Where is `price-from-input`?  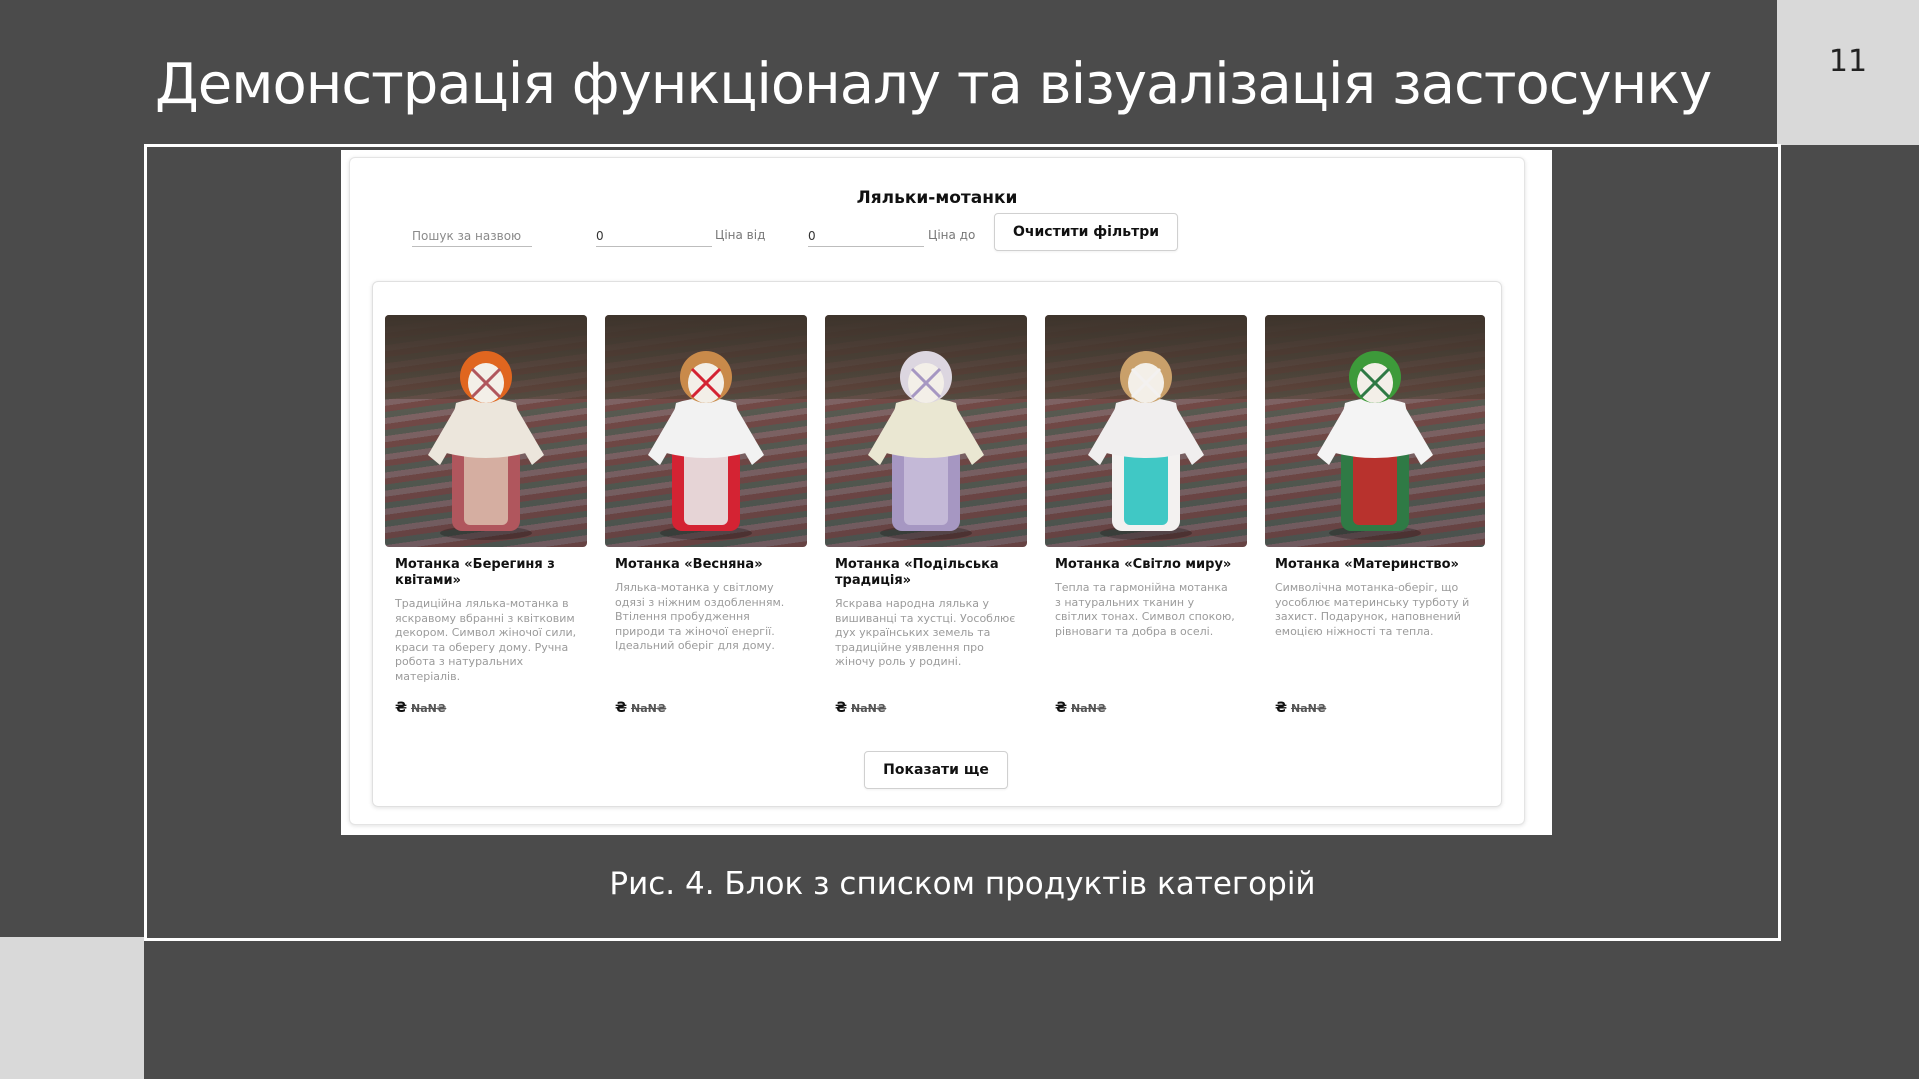
price-from-input is located at coordinates (654, 237).